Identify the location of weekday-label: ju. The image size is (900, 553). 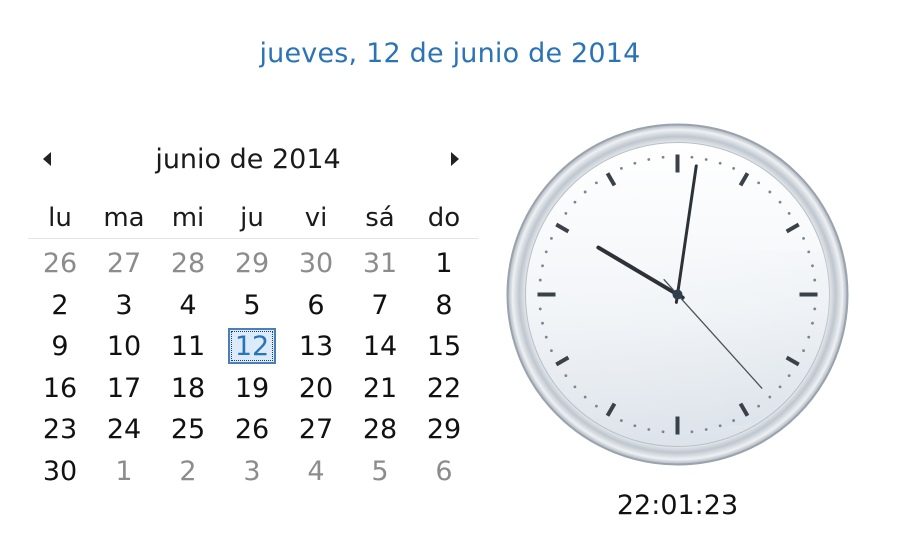
(252, 218).